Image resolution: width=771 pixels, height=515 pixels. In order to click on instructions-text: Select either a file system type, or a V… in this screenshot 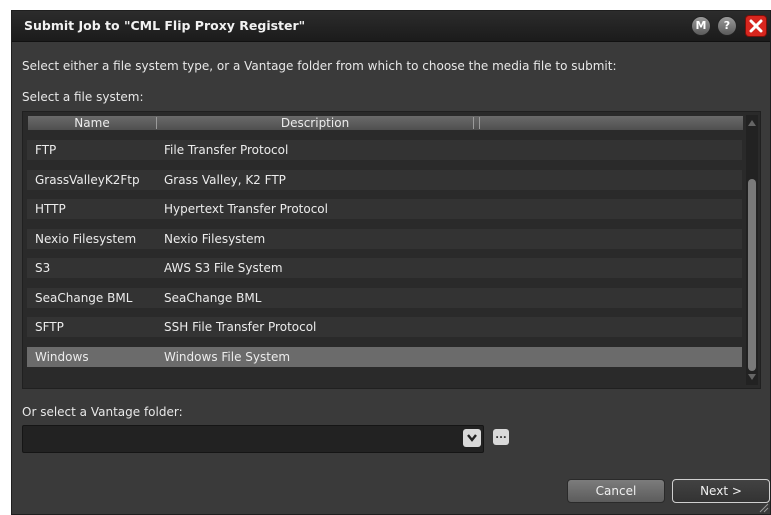, I will do `click(319, 66)`.